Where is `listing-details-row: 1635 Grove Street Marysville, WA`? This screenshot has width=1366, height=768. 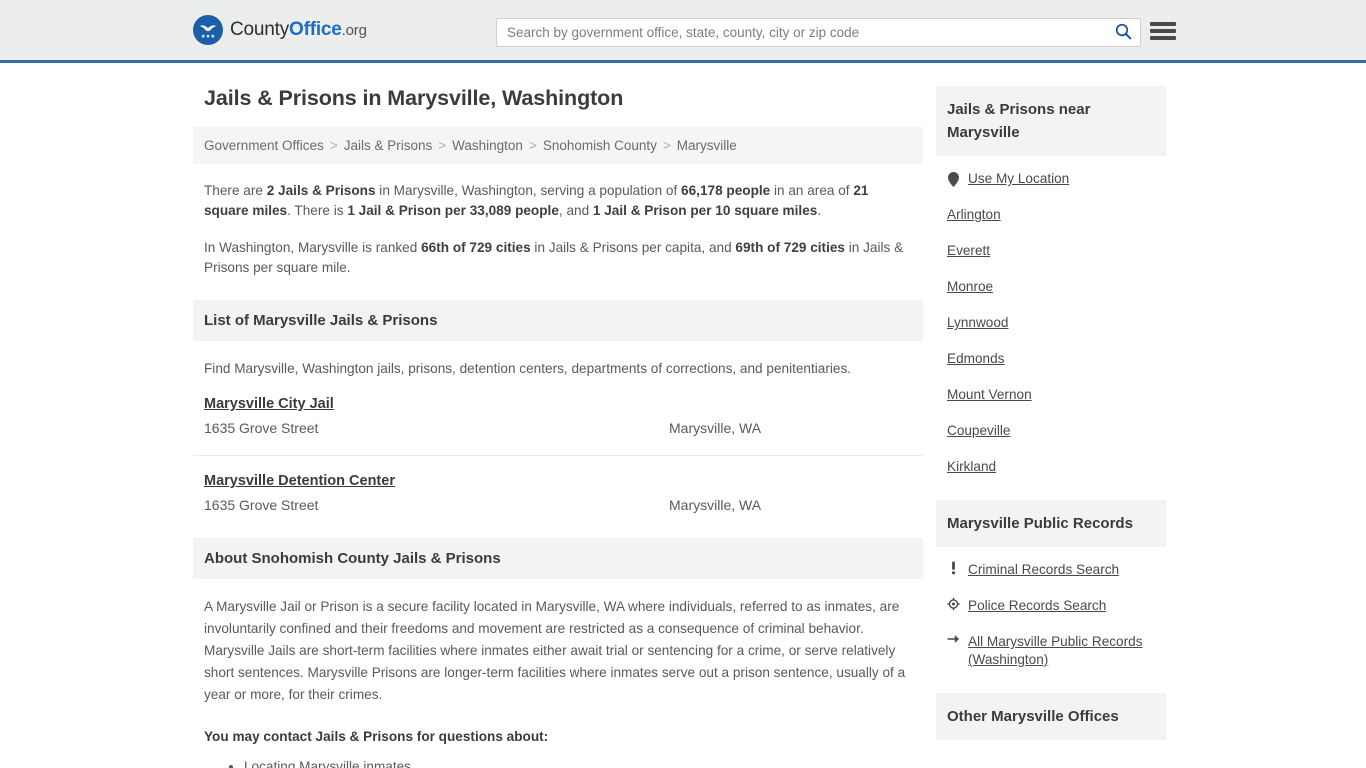
listing-details-row: 1635 Grove Street Marysville, WA is located at coordinates (558, 428).